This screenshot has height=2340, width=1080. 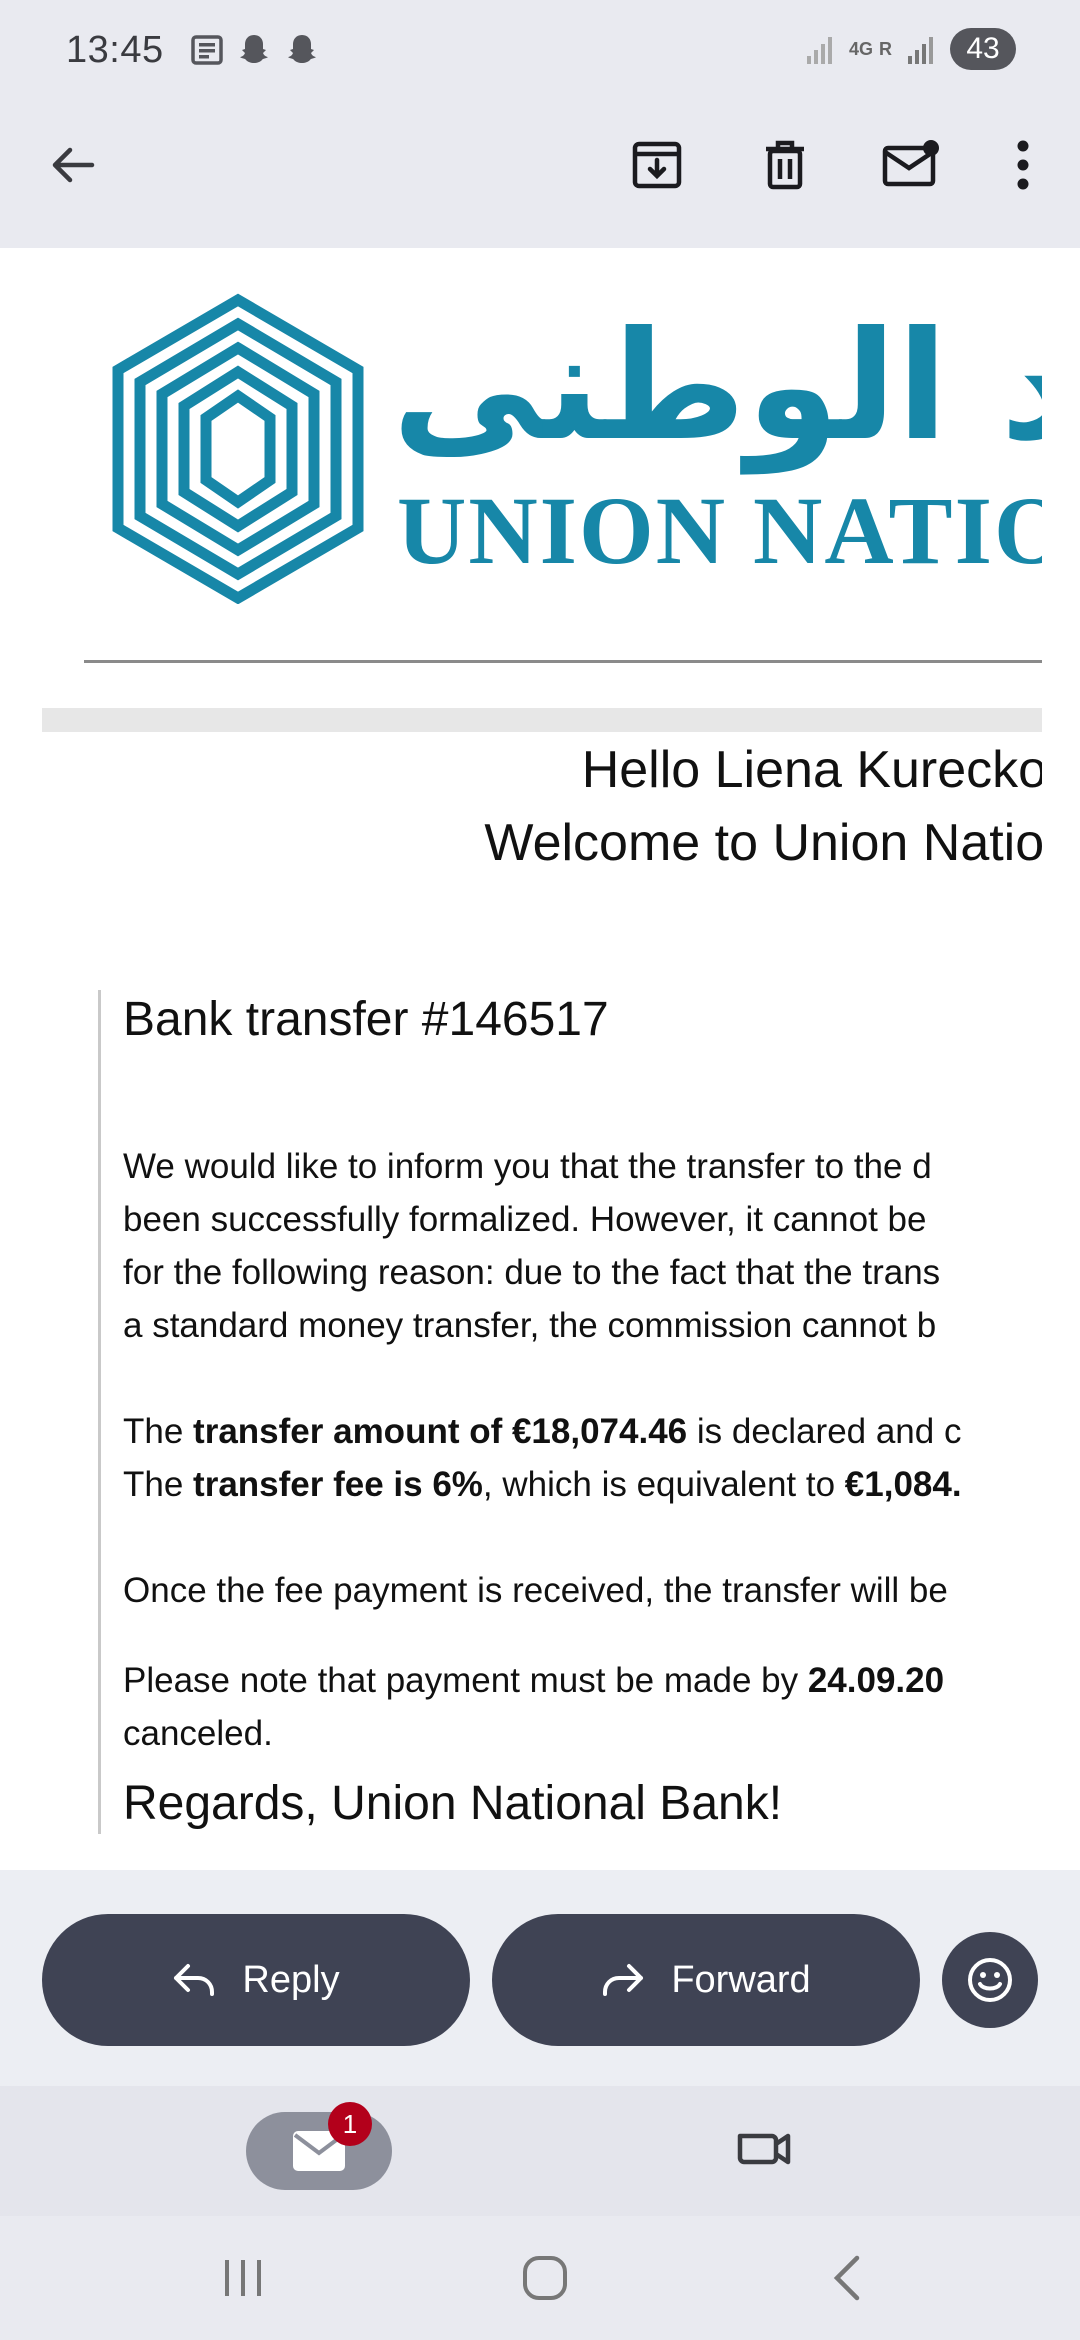 What do you see at coordinates (1023, 165) in the screenshot?
I see `more-vert-icon` at bounding box center [1023, 165].